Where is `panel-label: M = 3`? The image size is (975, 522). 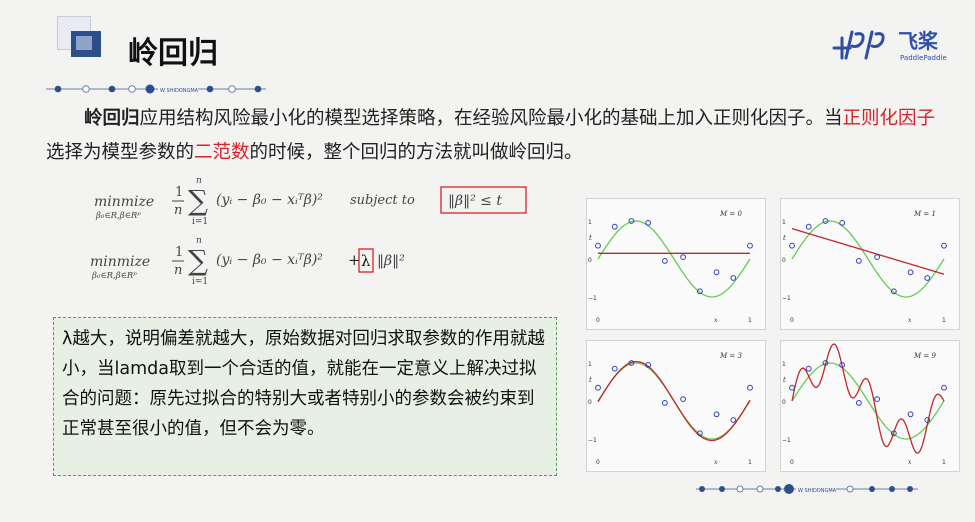
panel-label: M = 3 is located at coordinates (730, 356).